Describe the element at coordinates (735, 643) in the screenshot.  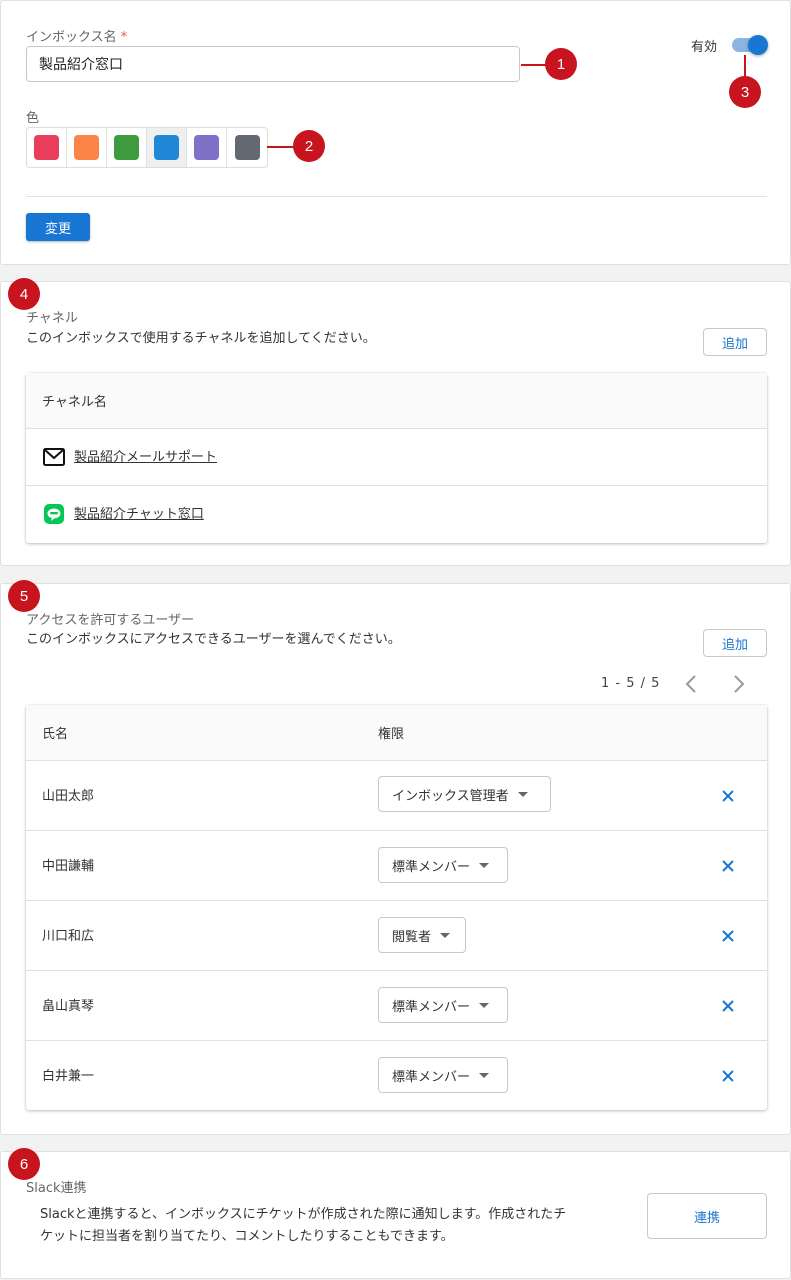
I see `add-user-button: 追加` at that location.